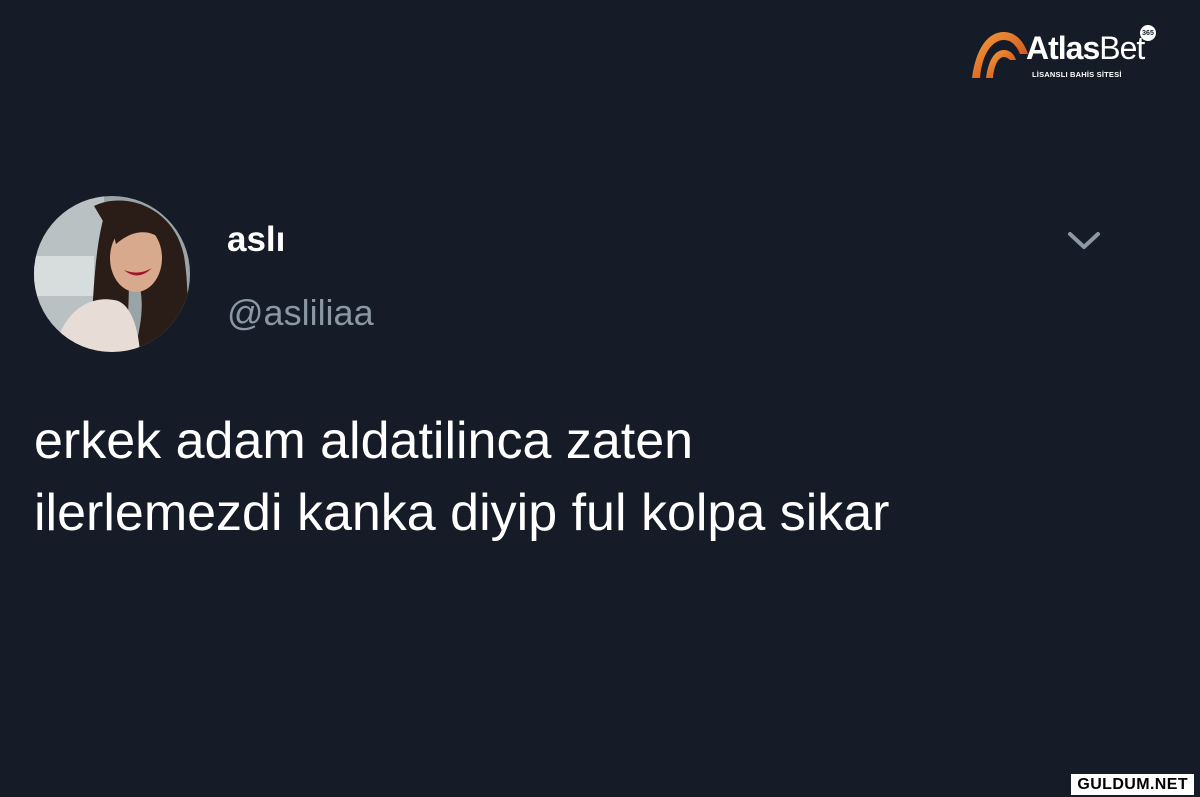 This screenshot has width=1200, height=797. I want to click on display-name: aslı, so click(256, 240).